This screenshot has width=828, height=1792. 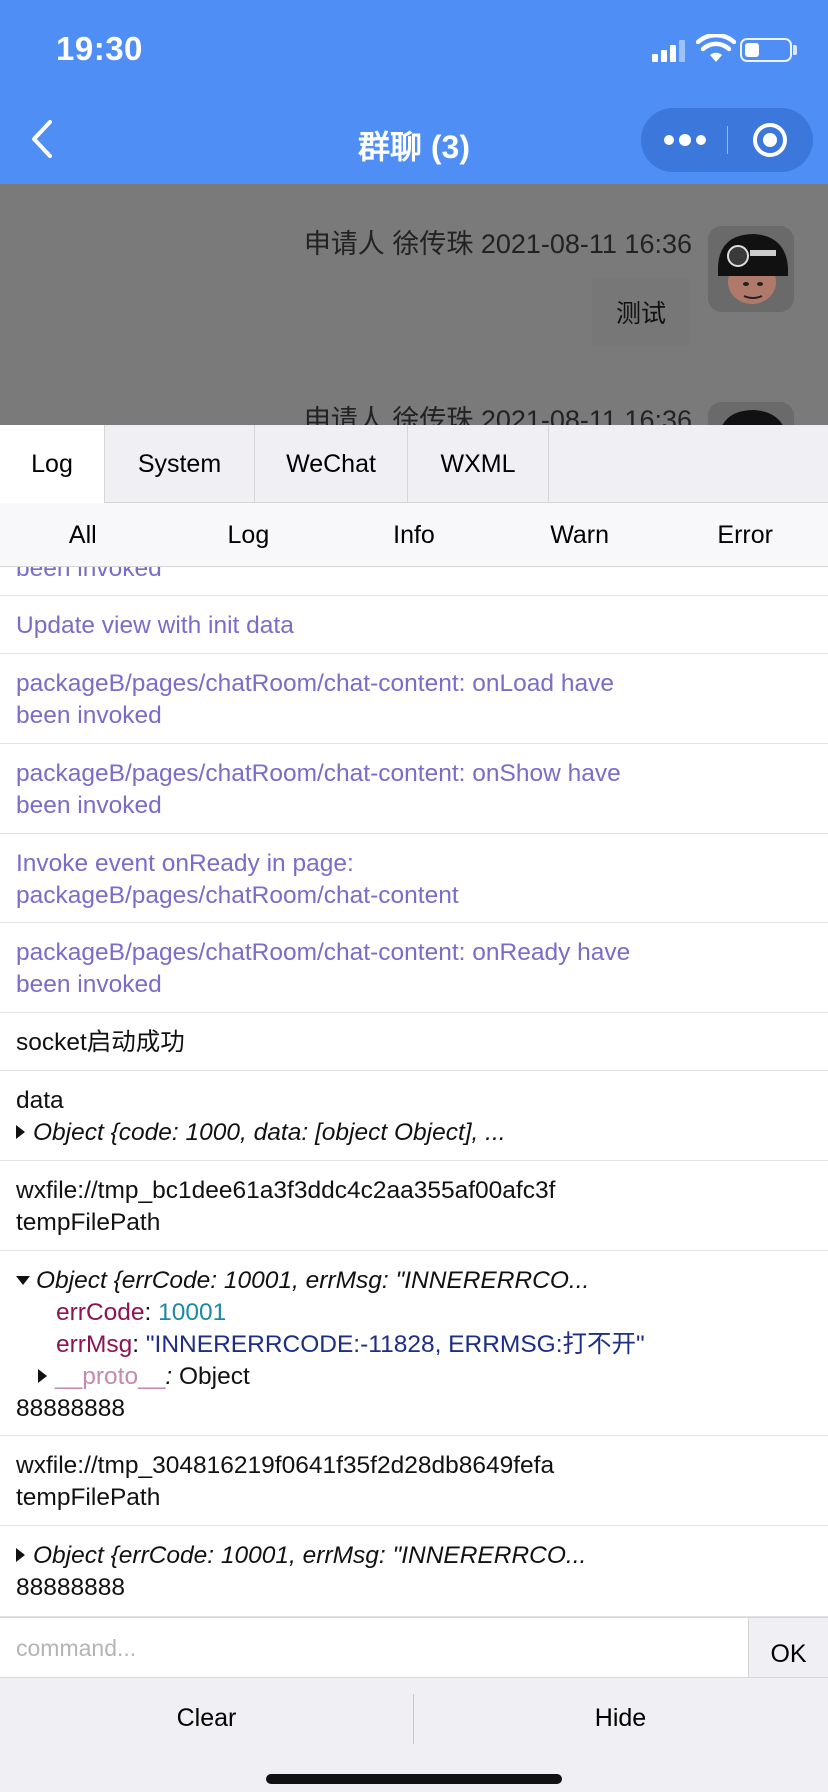 I want to click on battery-icon, so click(x=766, y=50).